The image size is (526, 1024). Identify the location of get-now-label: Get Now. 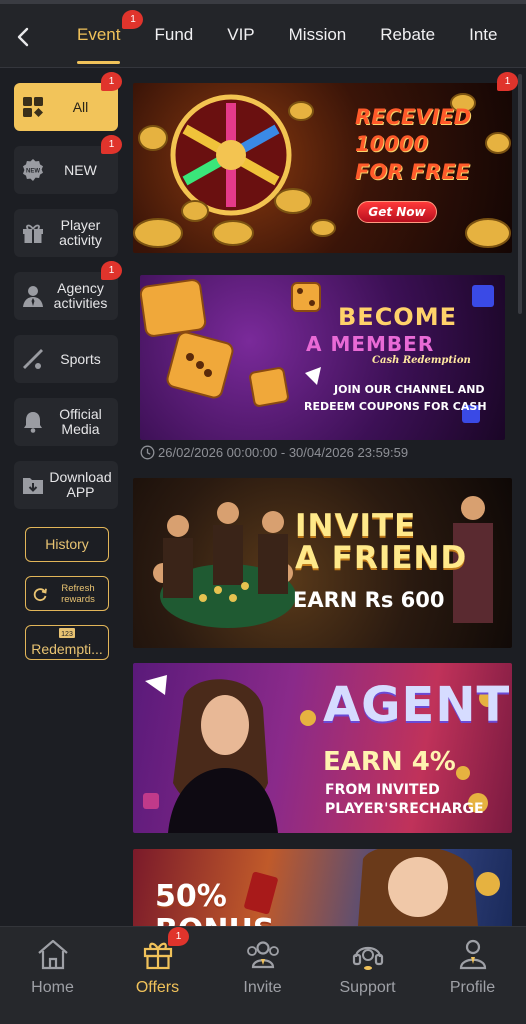
(397, 212).